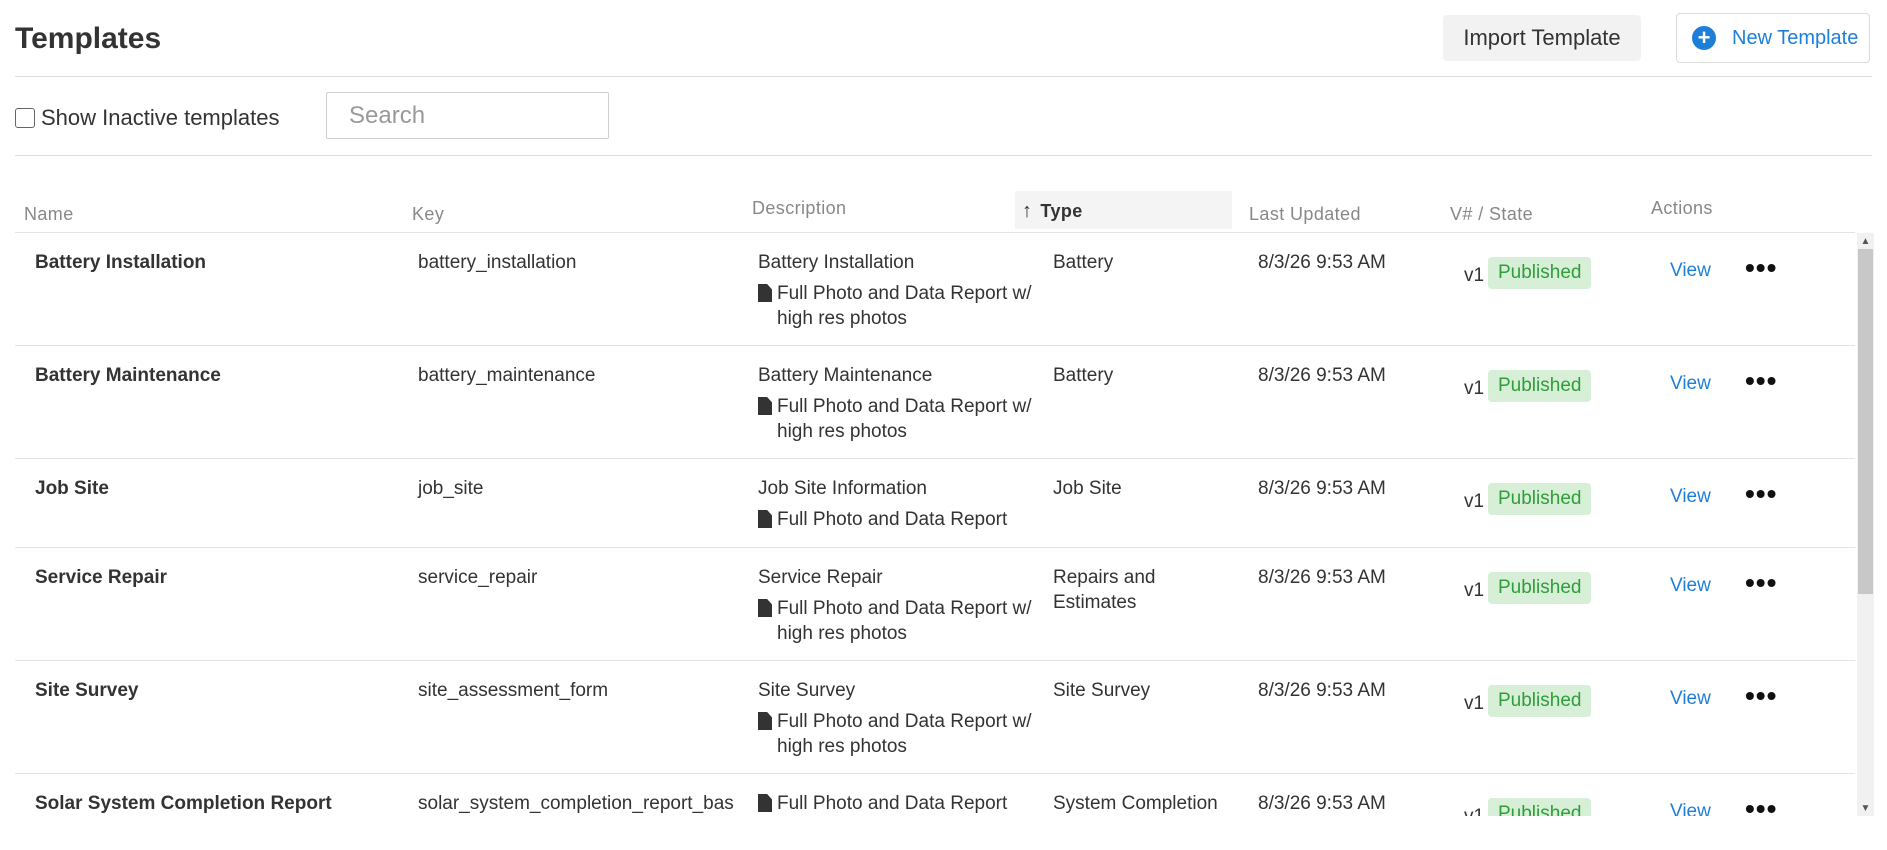  I want to click on description-title: Battery Maintenance, so click(845, 375).